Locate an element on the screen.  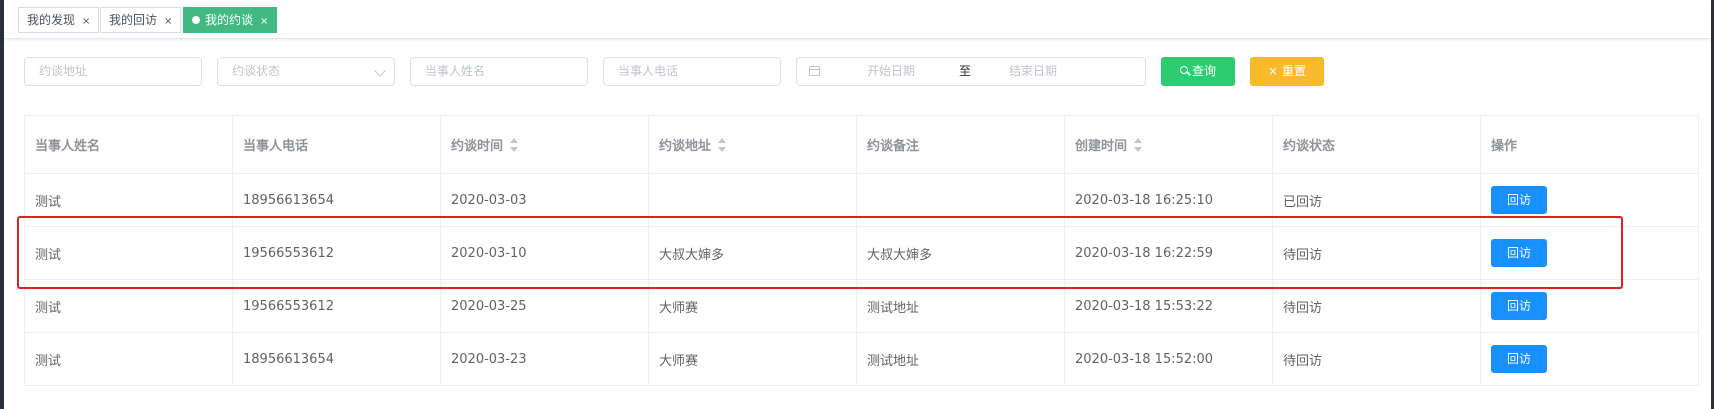
tag-label: 我的约谈 is located at coordinates (229, 20).